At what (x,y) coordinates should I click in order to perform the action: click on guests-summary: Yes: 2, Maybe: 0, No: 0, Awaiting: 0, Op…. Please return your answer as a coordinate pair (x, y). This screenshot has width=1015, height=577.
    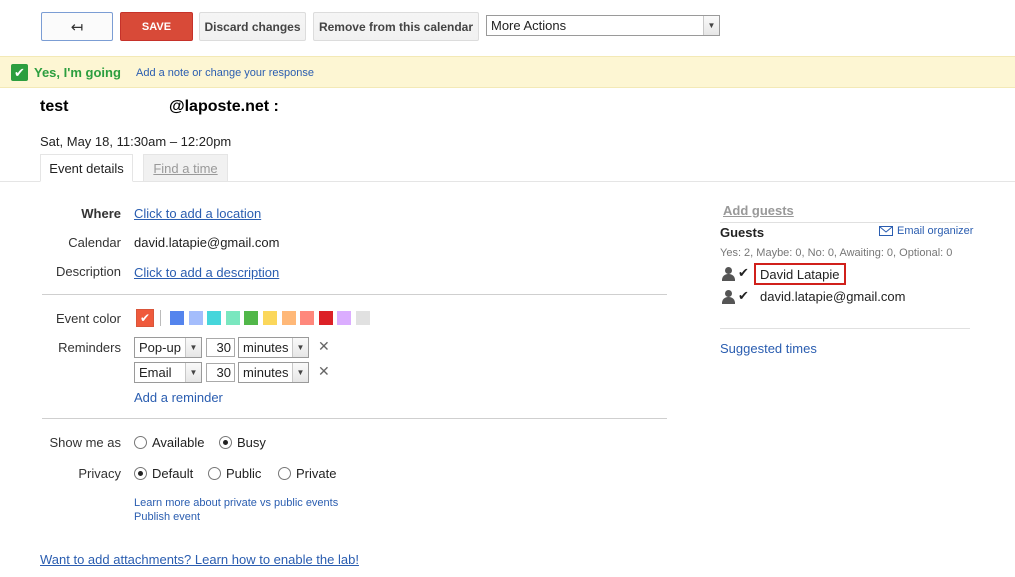
    Looking at the image, I should click on (836, 253).